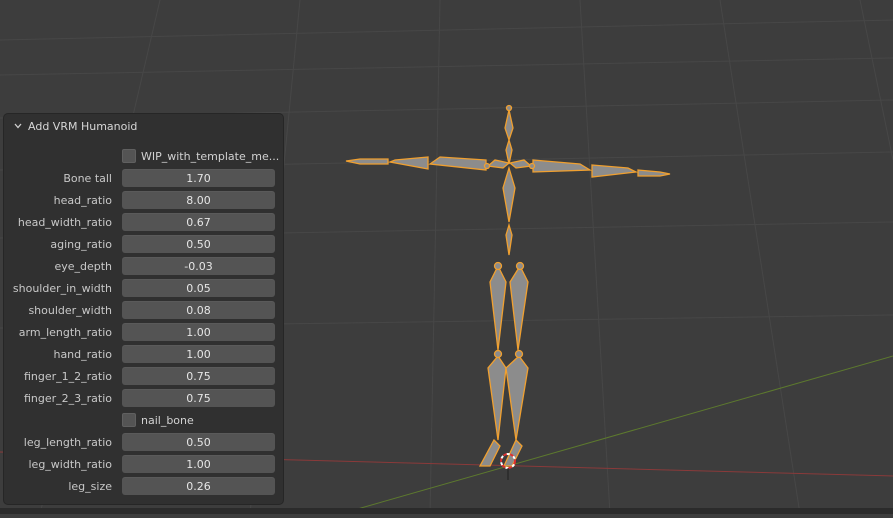 The image size is (893, 518). I want to click on bone-joint-head-top, so click(509, 108).